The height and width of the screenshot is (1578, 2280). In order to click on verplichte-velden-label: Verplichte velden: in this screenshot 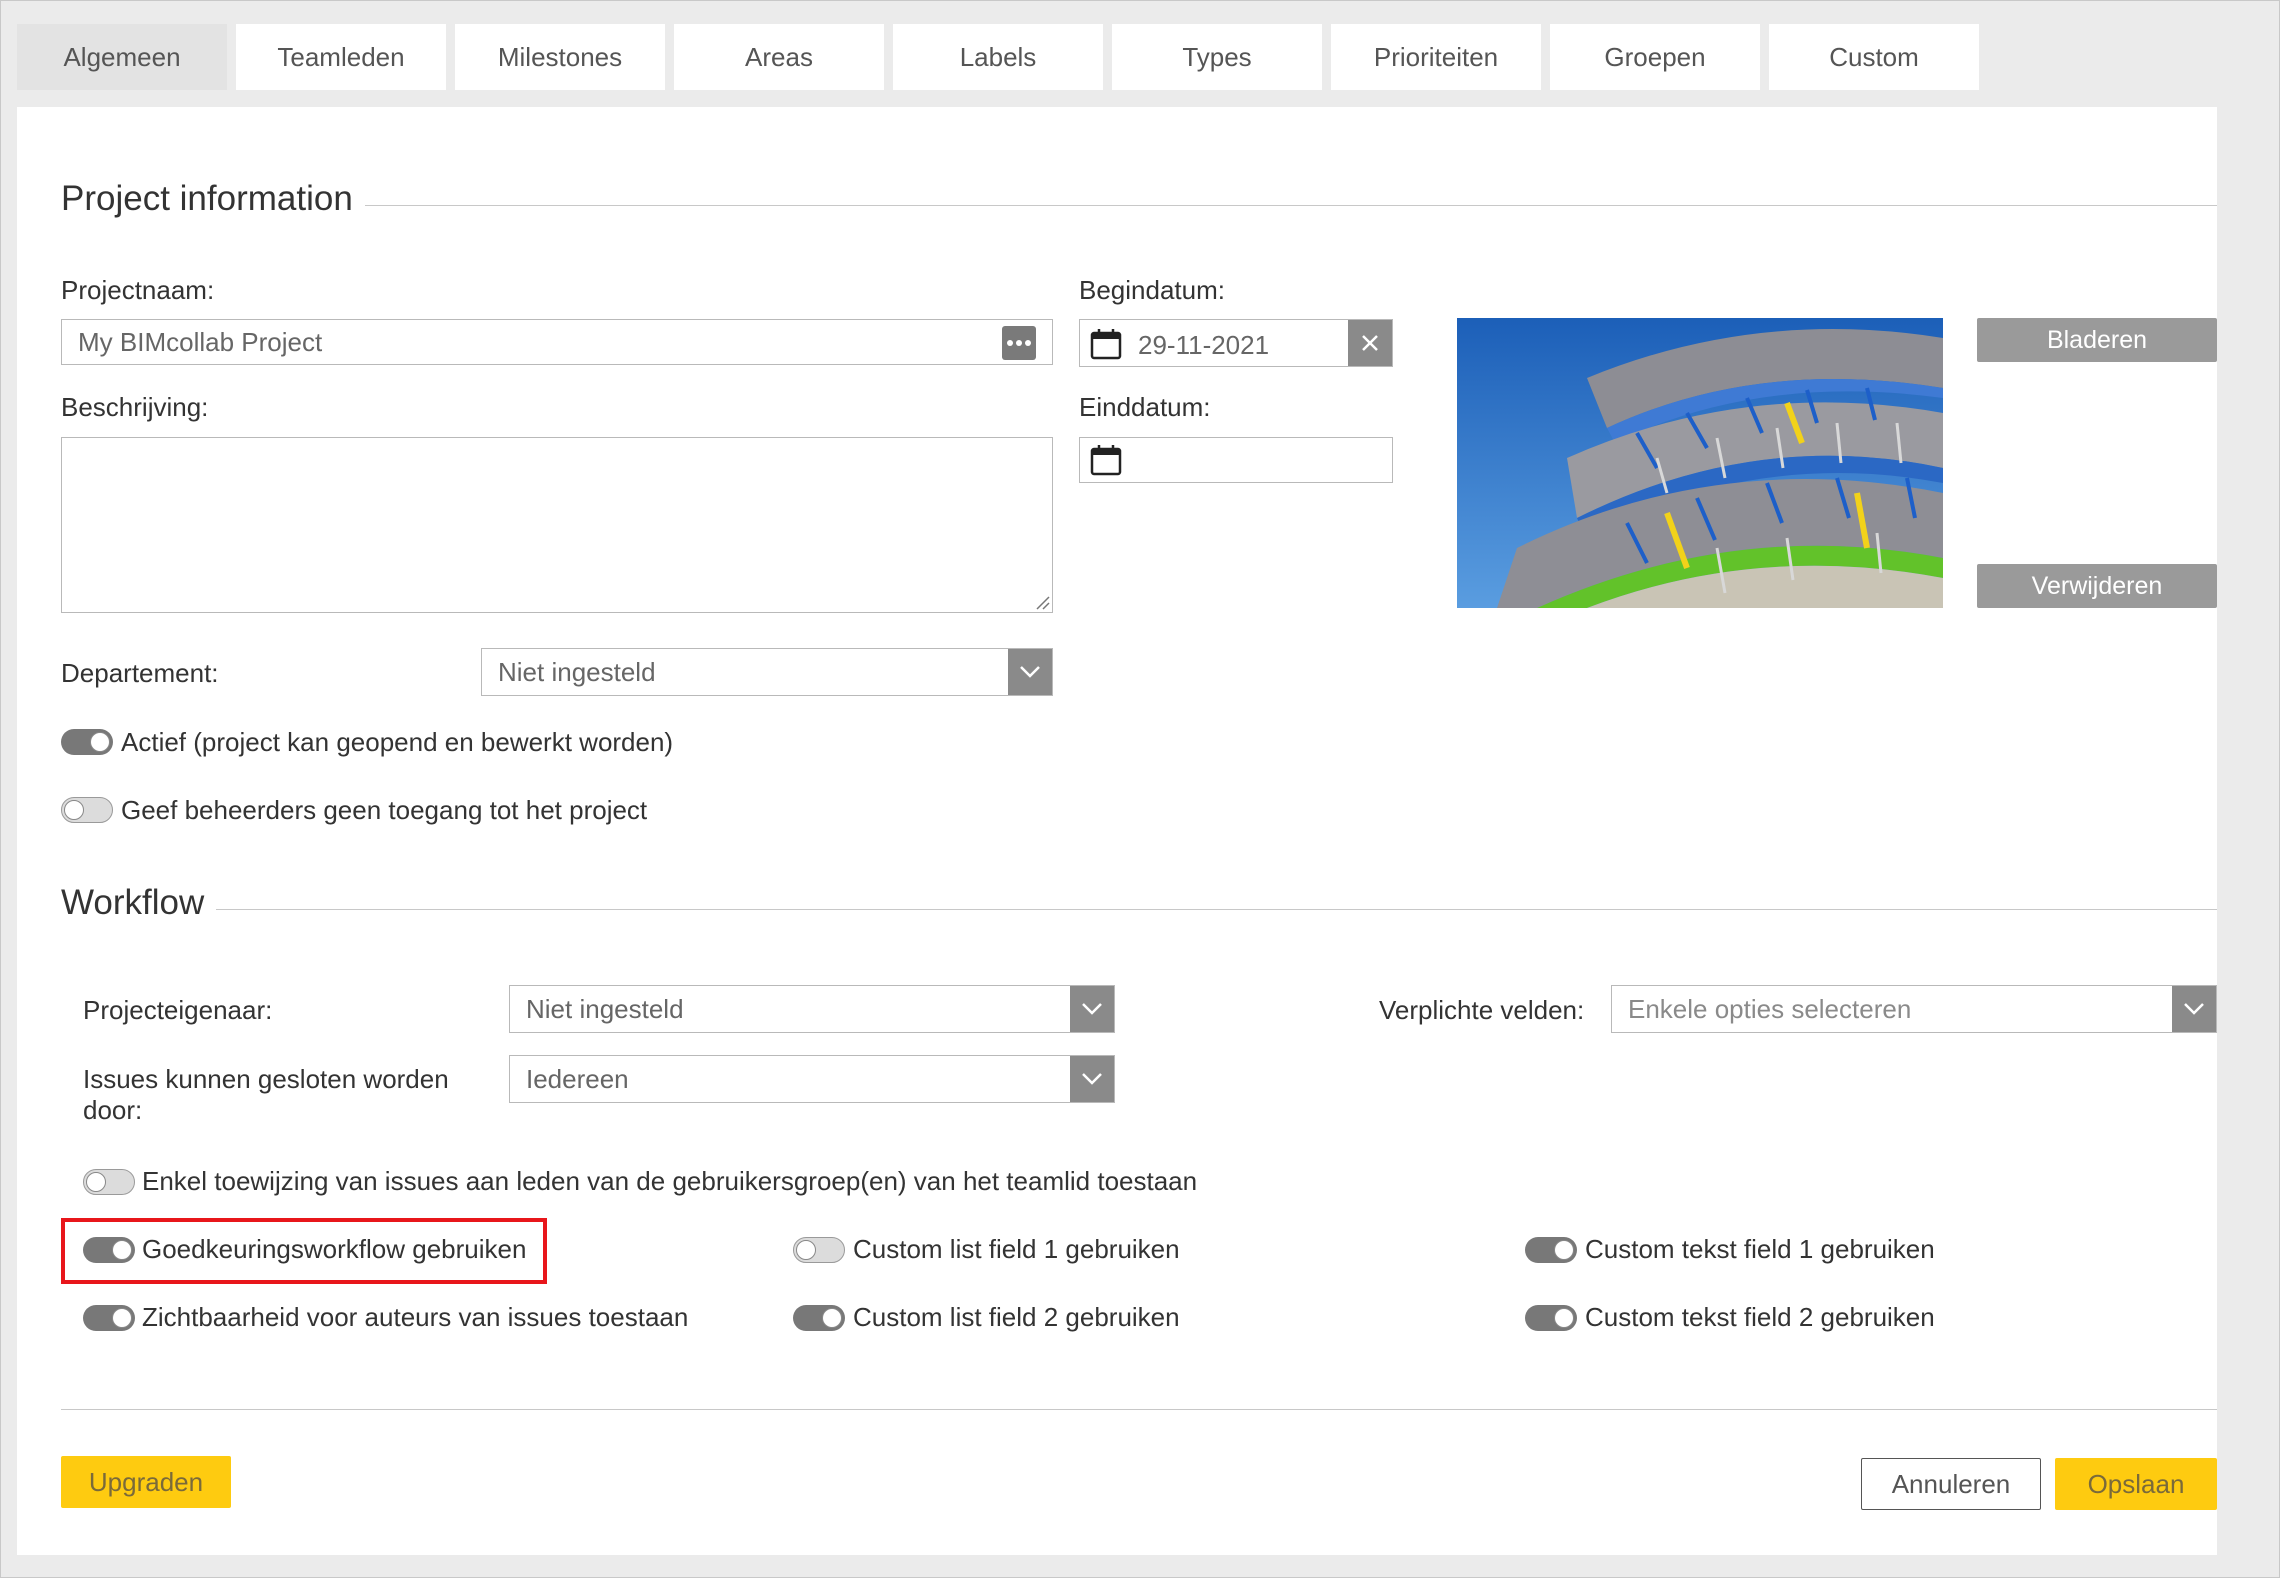, I will do `click(1482, 1010)`.